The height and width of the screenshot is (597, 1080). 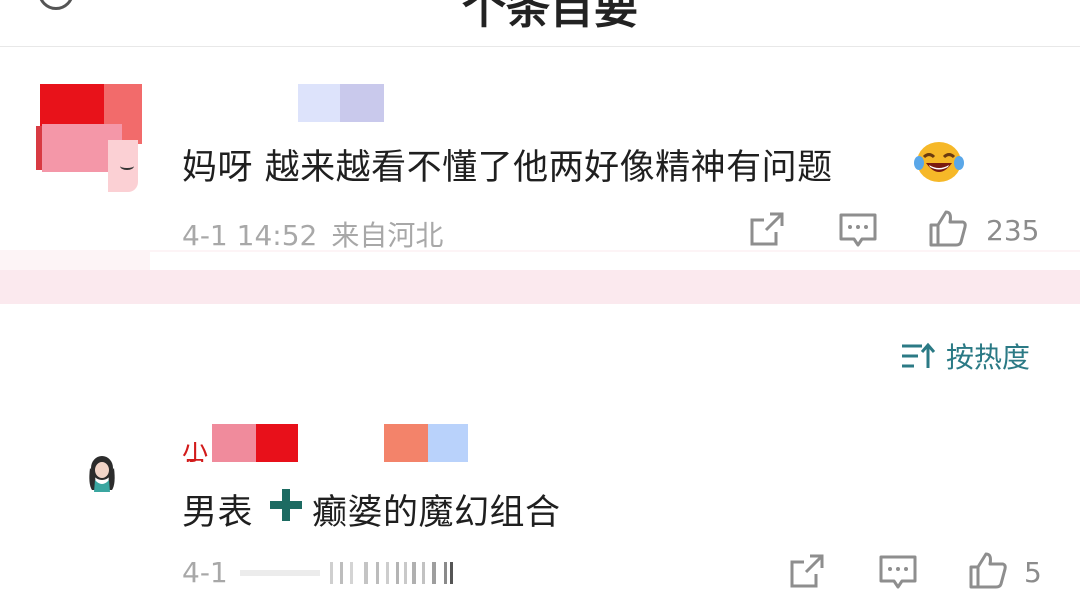 What do you see at coordinates (988, 357) in the screenshot?
I see `sort-label: 按热度` at bounding box center [988, 357].